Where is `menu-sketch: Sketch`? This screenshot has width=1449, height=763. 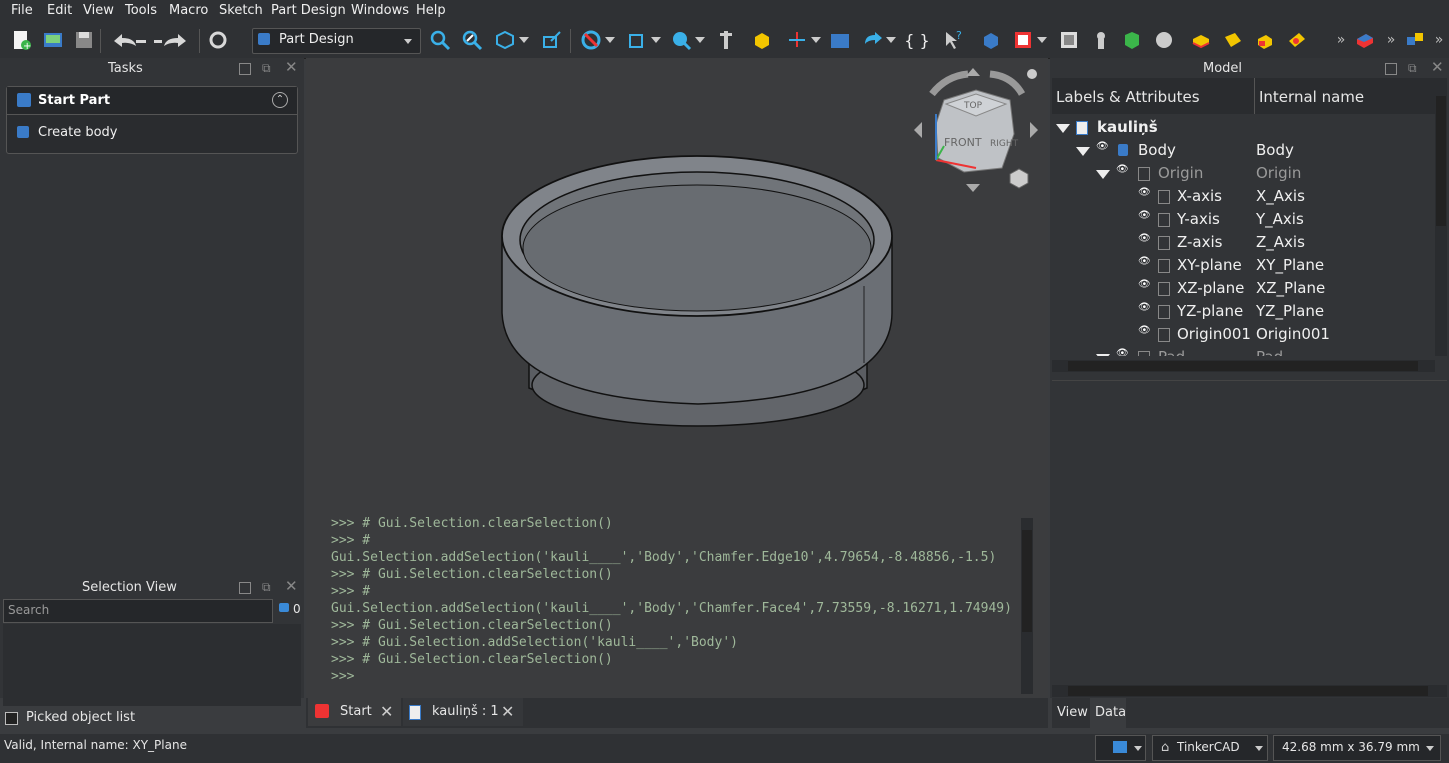
menu-sketch: Sketch is located at coordinates (241, 10).